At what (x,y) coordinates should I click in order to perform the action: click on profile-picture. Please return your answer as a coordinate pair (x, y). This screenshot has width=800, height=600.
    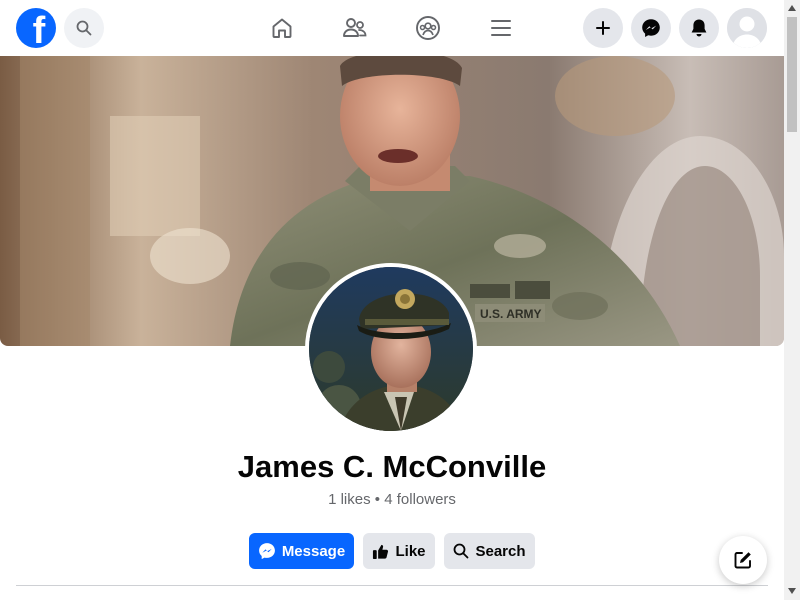
    Looking at the image, I should click on (391, 349).